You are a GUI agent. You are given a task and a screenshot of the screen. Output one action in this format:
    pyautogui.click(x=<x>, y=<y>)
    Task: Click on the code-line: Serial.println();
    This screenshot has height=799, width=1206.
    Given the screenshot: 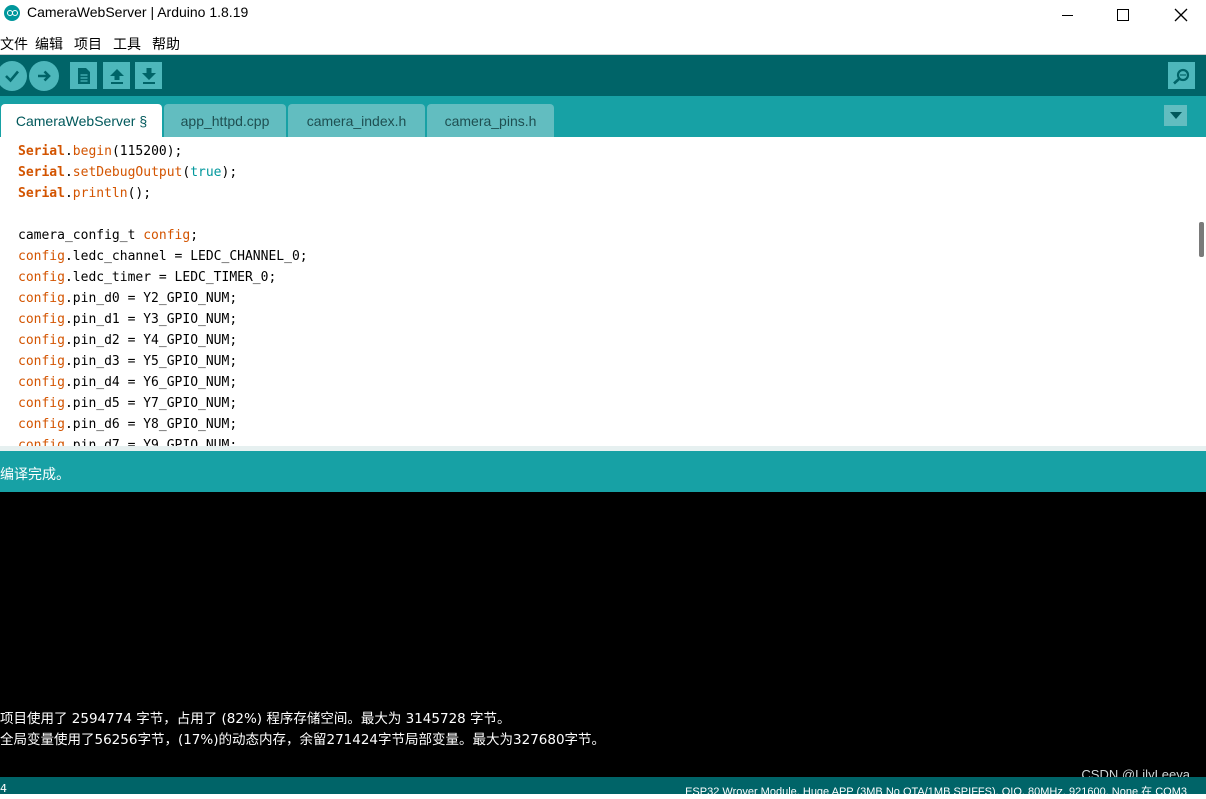 What is the action you would take?
    pyautogui.click(x=85, y=193)
    